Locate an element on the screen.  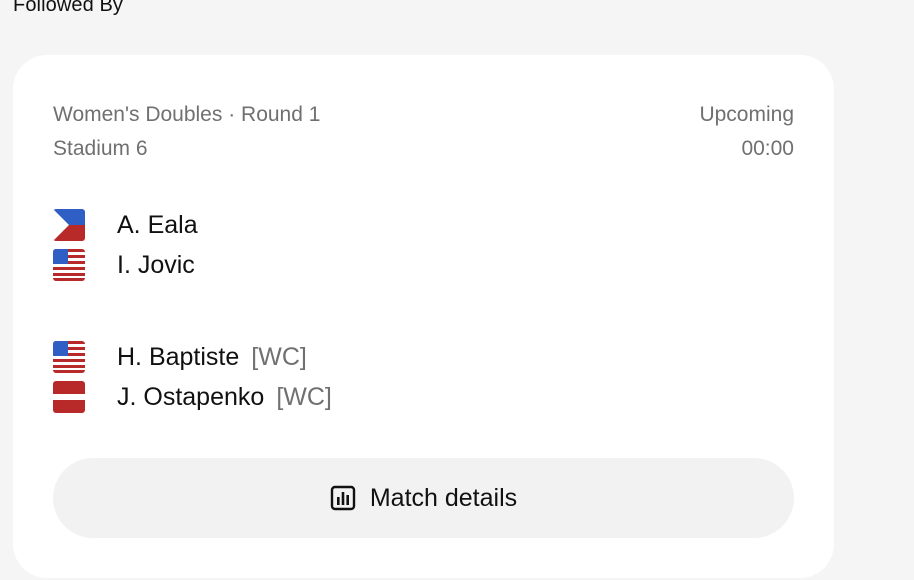
player-row: I. Jovic is located at coordinates (125, 265).